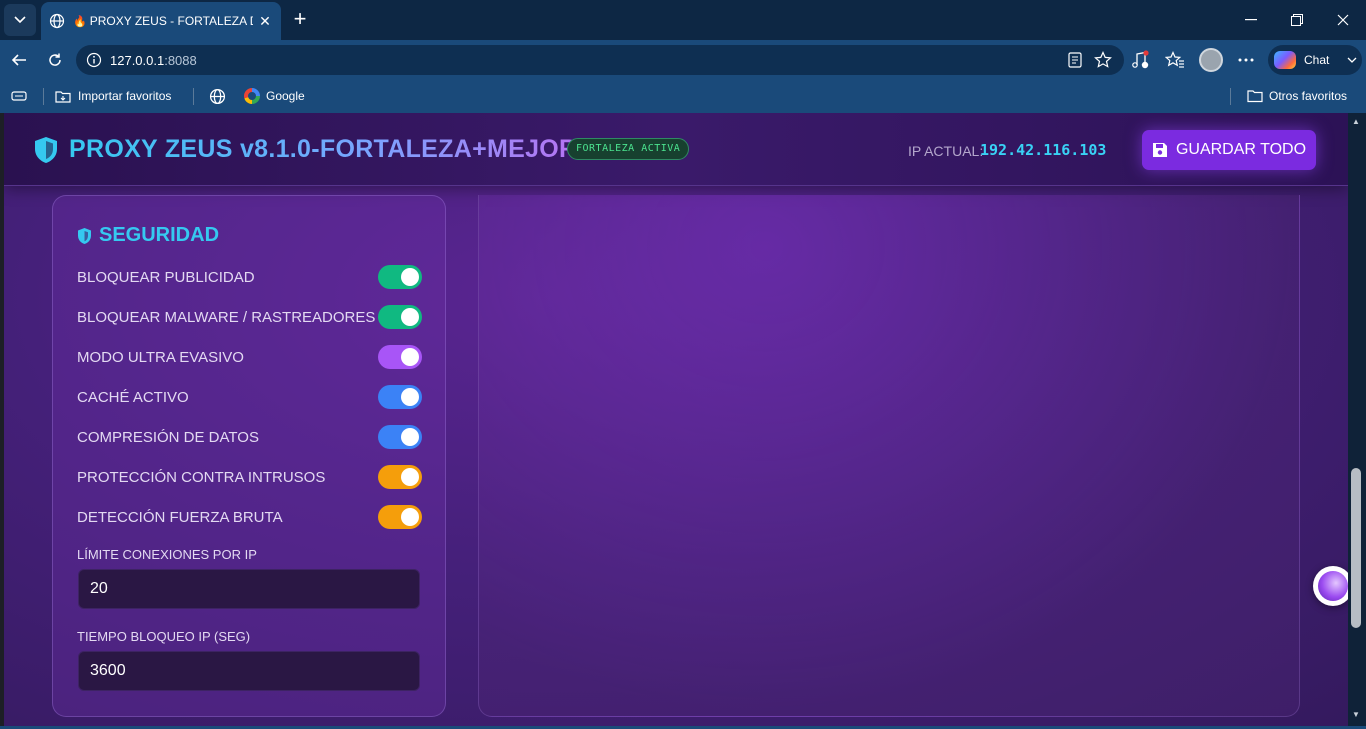 The image size is (1366, 729). I want to click on scroll-up-icon: ▲, so click(1356, 121).